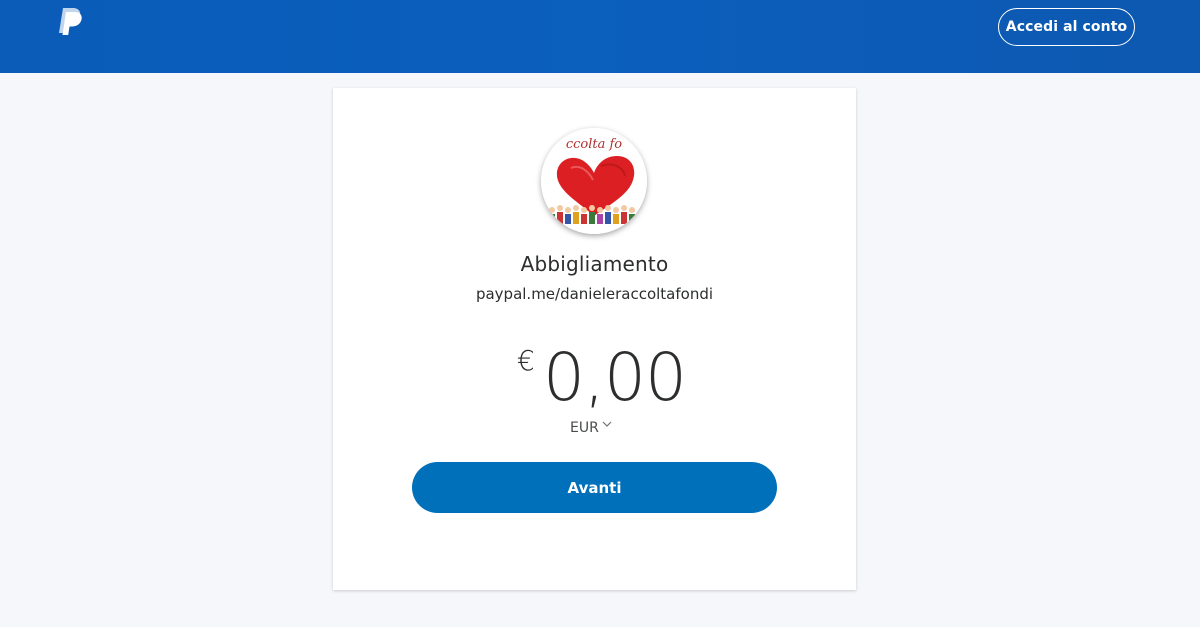  I want to click on paypal-logo-icon, so click(70, 22).